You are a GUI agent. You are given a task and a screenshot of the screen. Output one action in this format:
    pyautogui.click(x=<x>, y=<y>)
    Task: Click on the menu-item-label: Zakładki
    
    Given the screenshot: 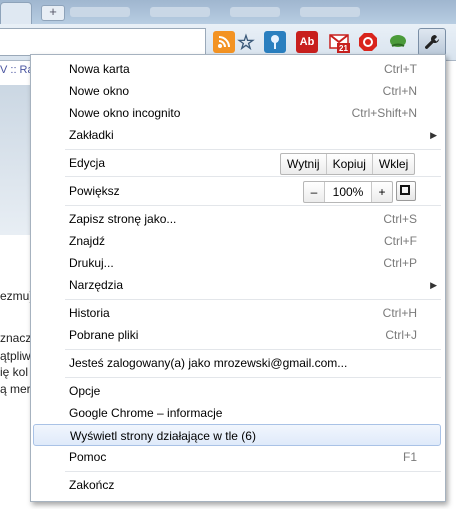 What is the action you would take?
    pyautogui.click(x=91, y=135)
    